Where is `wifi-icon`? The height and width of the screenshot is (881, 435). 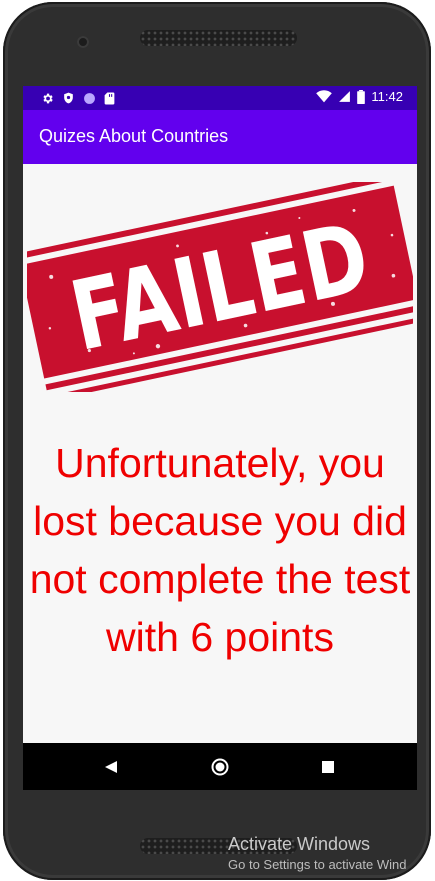
wifi-icon is located at coordinates (324, 96).